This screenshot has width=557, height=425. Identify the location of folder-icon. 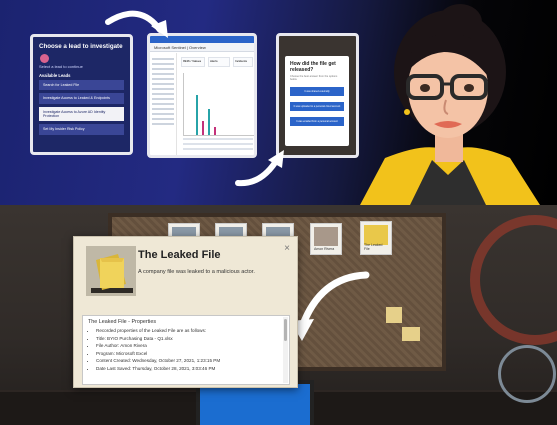
(111, 271).